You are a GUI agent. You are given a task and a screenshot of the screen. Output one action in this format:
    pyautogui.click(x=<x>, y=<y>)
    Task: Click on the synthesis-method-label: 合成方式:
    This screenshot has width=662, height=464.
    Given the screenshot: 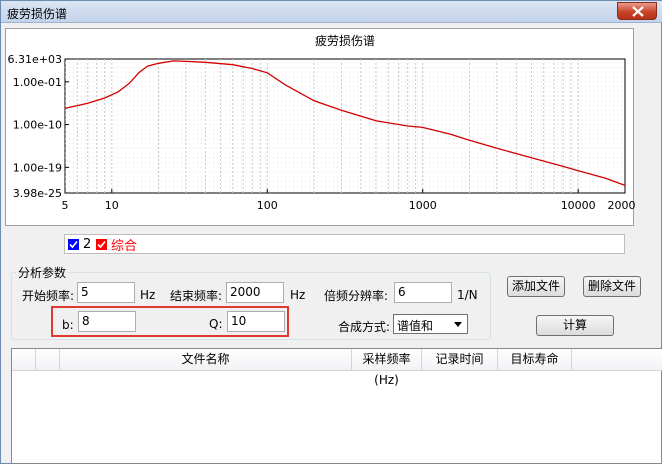 What is the action you would take?
    pyautogui.click(x=364, y=327)
    